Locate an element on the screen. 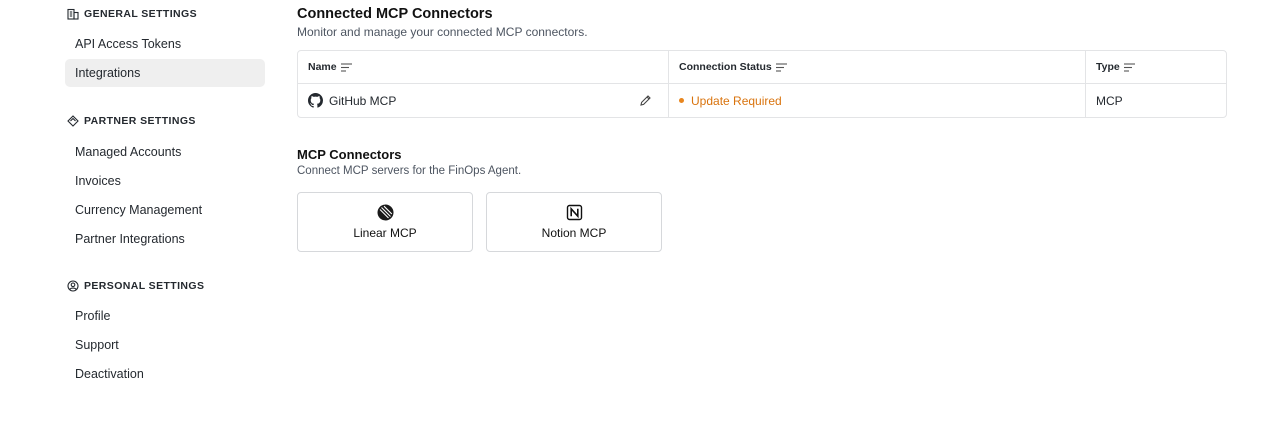 The width and height of the screenshot is (1272, 442). type-cell: MCP is located at coordinates (1156, 100).